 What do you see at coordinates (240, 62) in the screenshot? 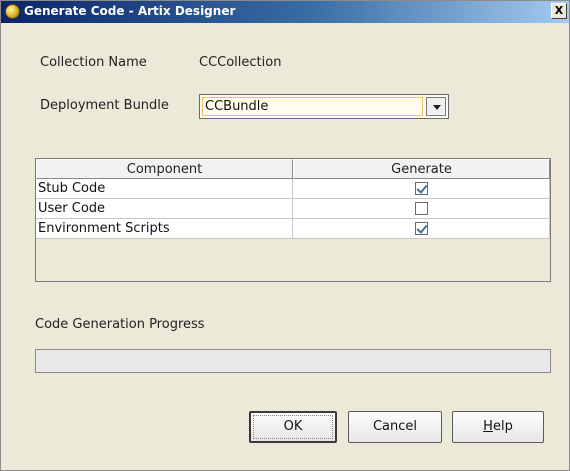
I see `collection-name-value: CCCollection` at bounding box center [240, 62].